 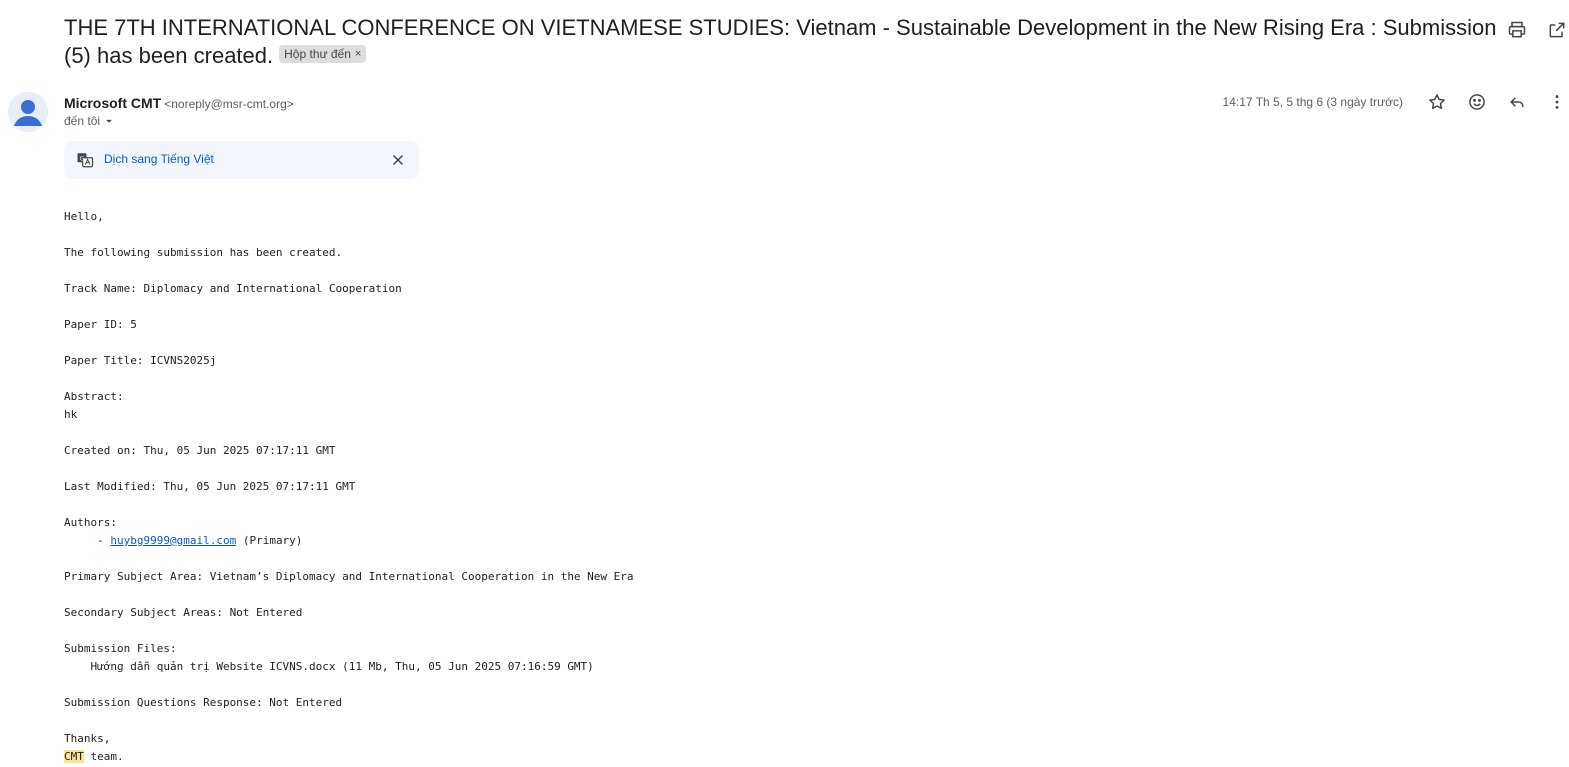 I want to click on message-actions: 14:17 Th 5, 5 thg 6 (3 ngày trước), so click(x=1396, y=102).